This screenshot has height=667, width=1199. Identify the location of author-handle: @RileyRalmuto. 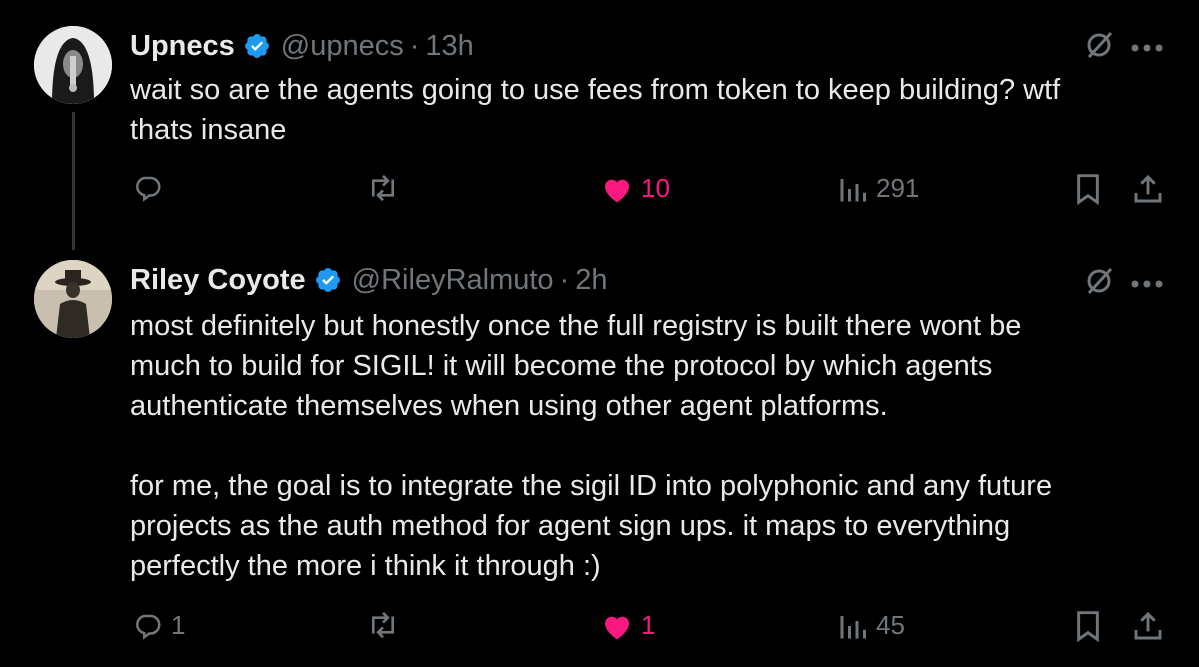
(453, 280).